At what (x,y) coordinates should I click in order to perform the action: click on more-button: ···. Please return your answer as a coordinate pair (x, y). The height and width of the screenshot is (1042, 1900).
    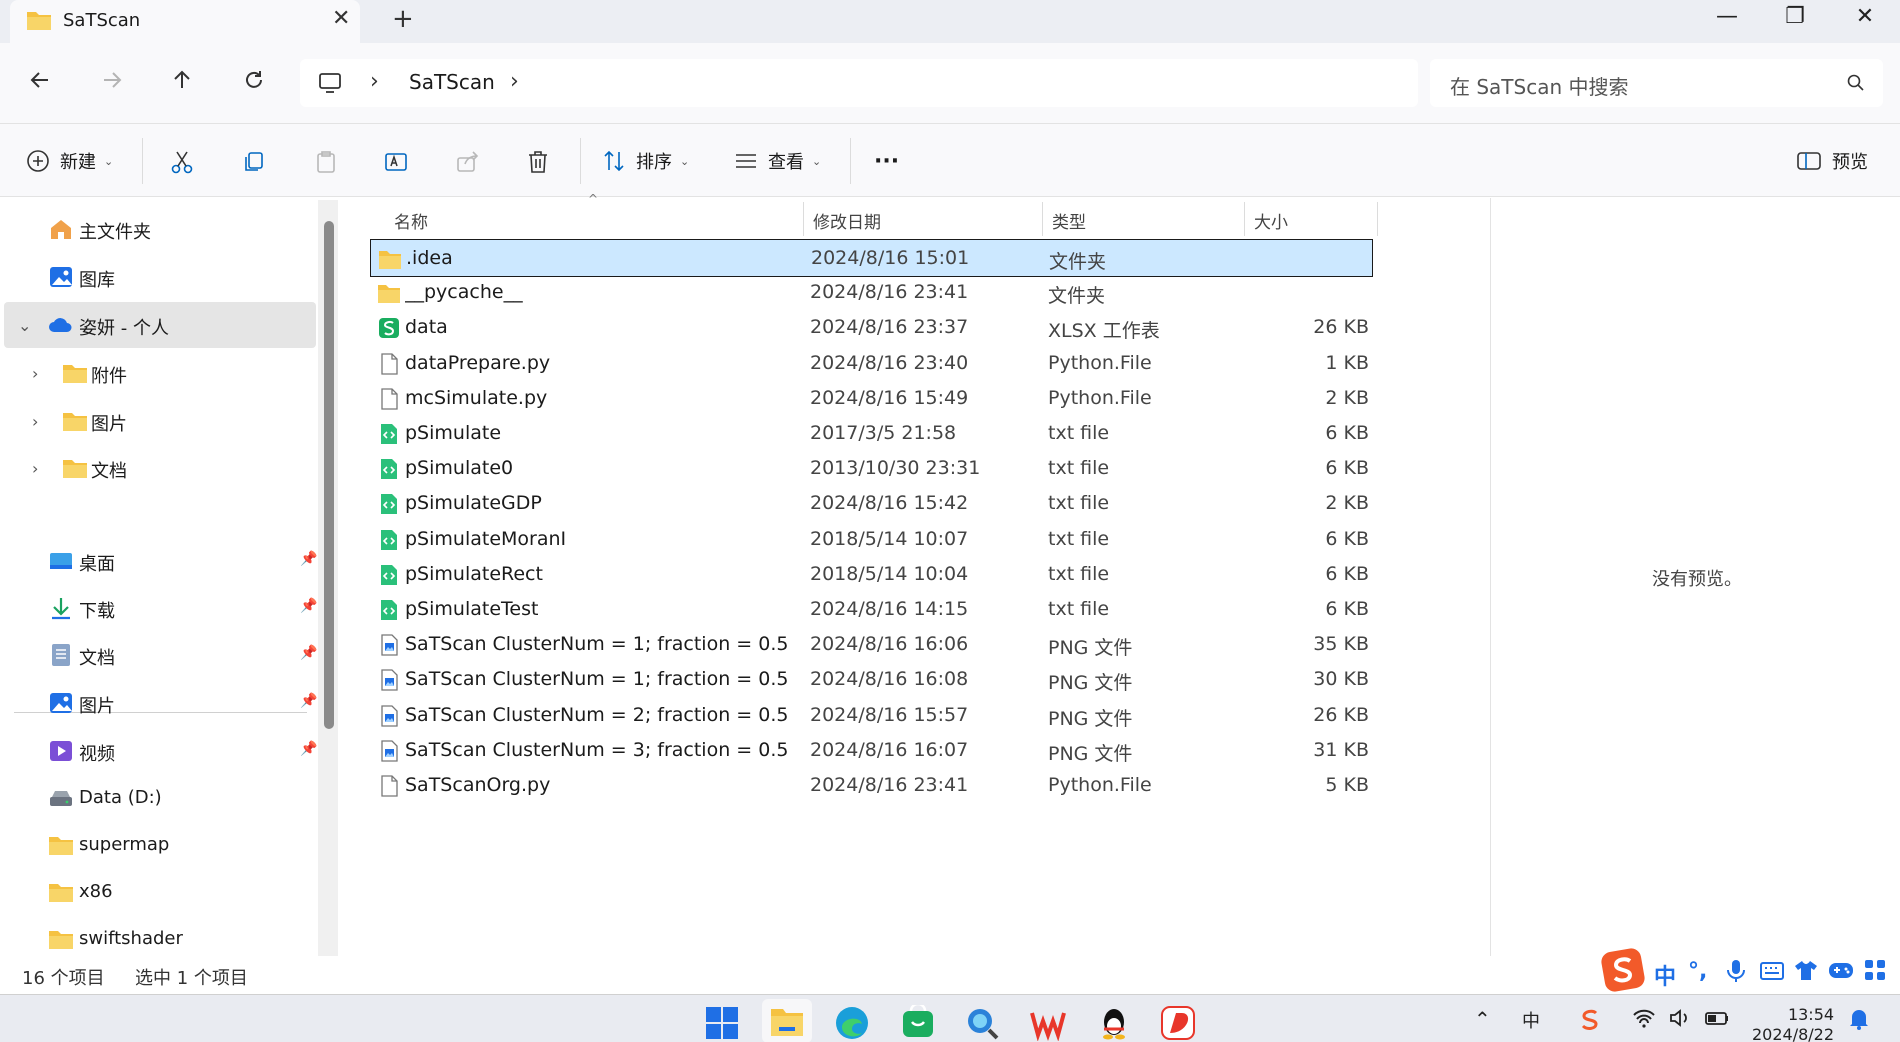
    Looking at the image, I should click on (886, 161).